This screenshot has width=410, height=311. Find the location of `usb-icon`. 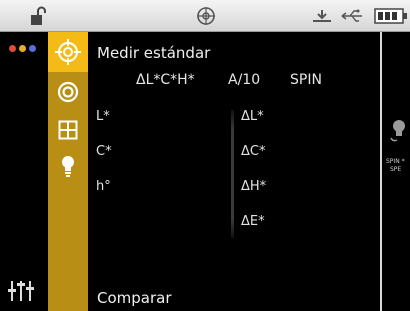

usb-icon is located at coordinates (322, 16).